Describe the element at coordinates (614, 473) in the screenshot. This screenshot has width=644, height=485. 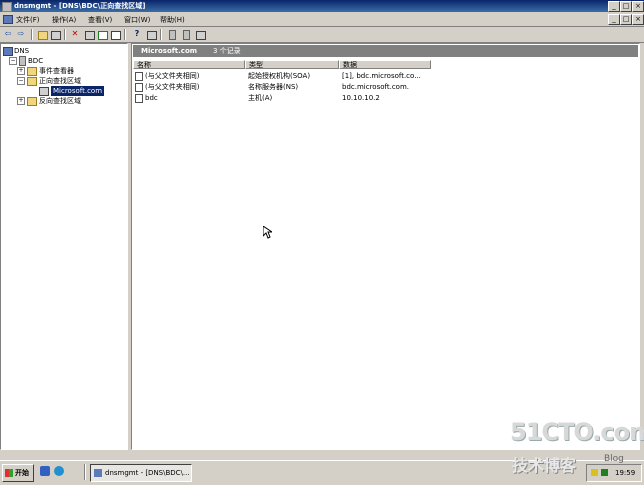
I see `system-tray: 19:59` at that location.